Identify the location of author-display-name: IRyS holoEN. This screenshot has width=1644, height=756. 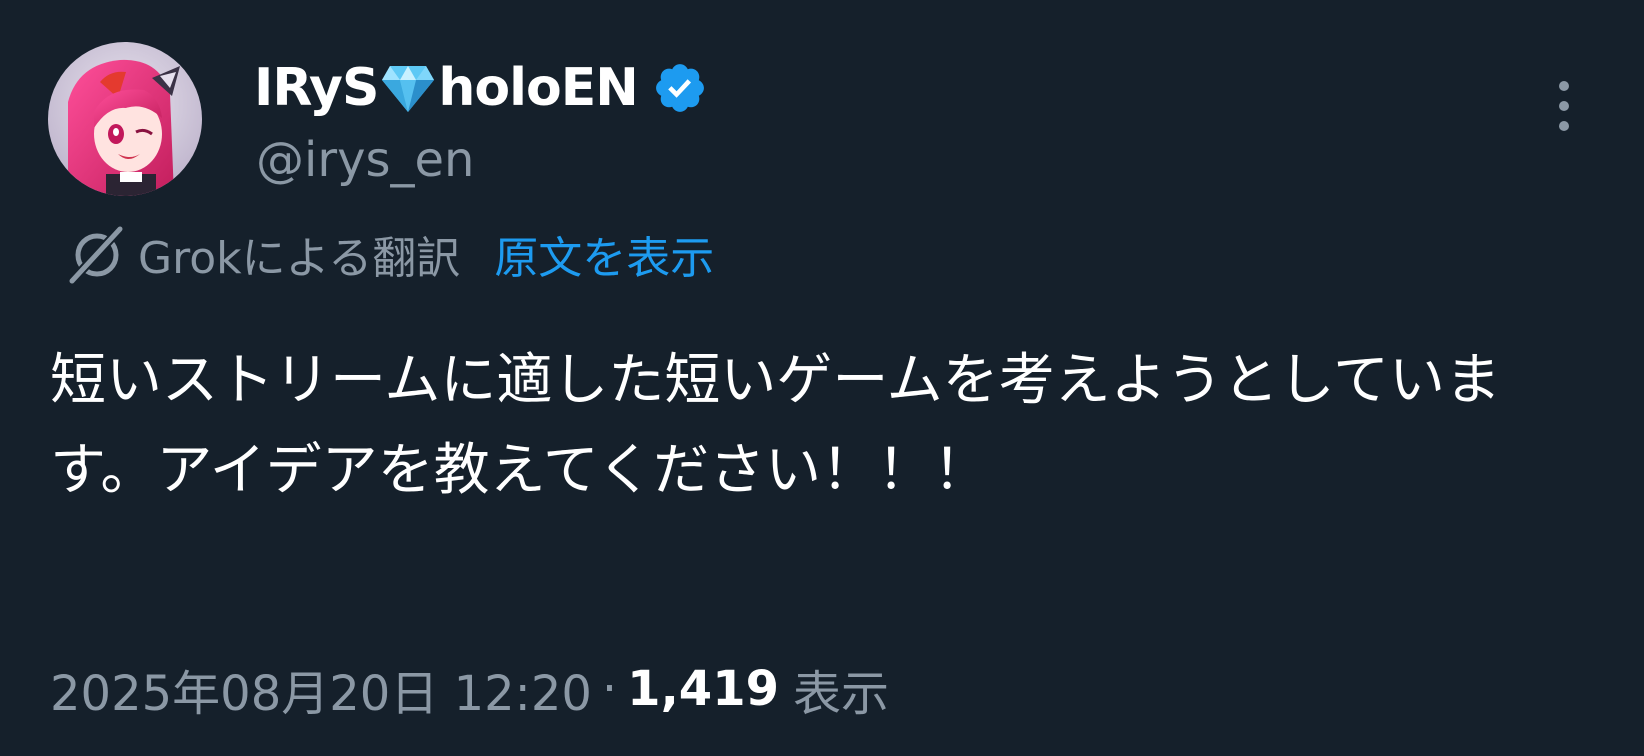
(481, 88).